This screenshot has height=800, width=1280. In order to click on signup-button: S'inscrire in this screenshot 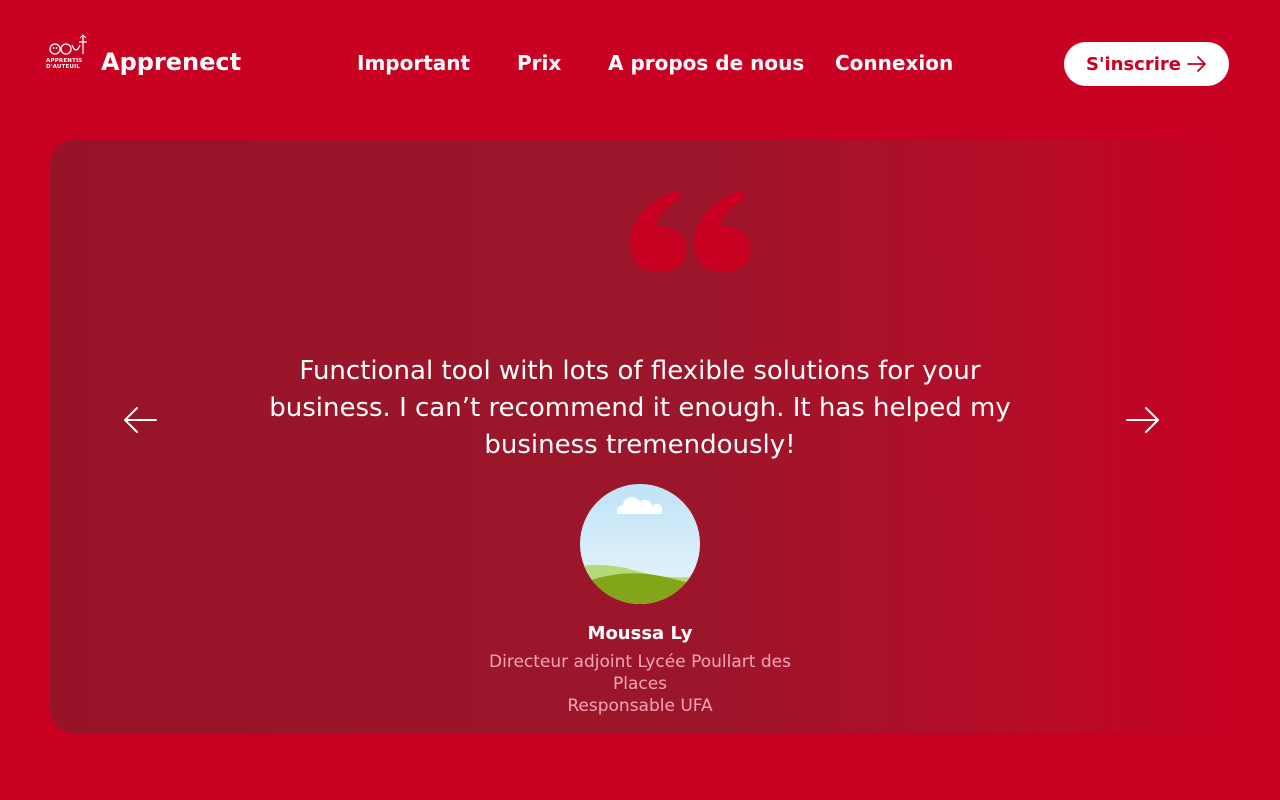, I will do `click(1146, 64)`.